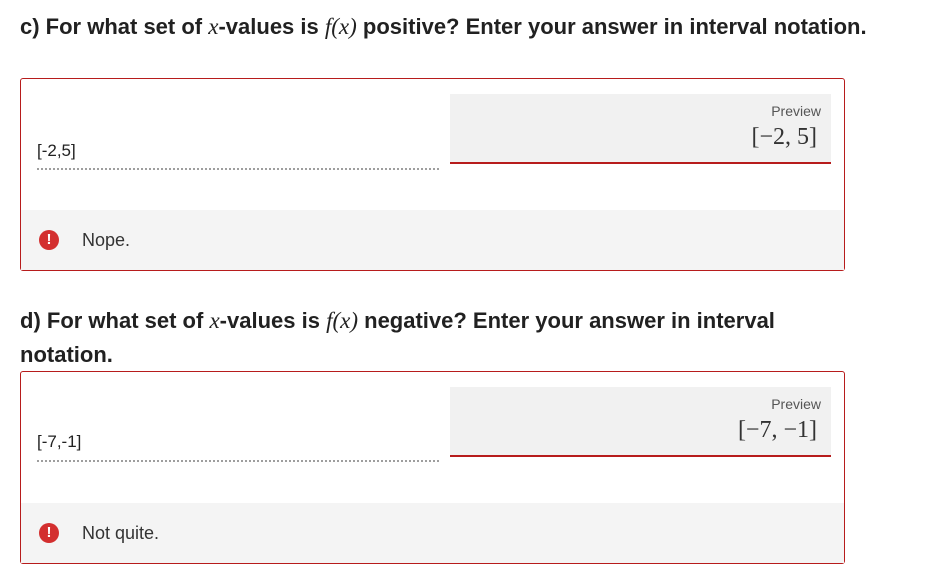  What do you see at coordinates (640, 129) in the screenshot?
I see `preview-panel-c: Preview [−2, 5]` at bounding box center [640, 129].